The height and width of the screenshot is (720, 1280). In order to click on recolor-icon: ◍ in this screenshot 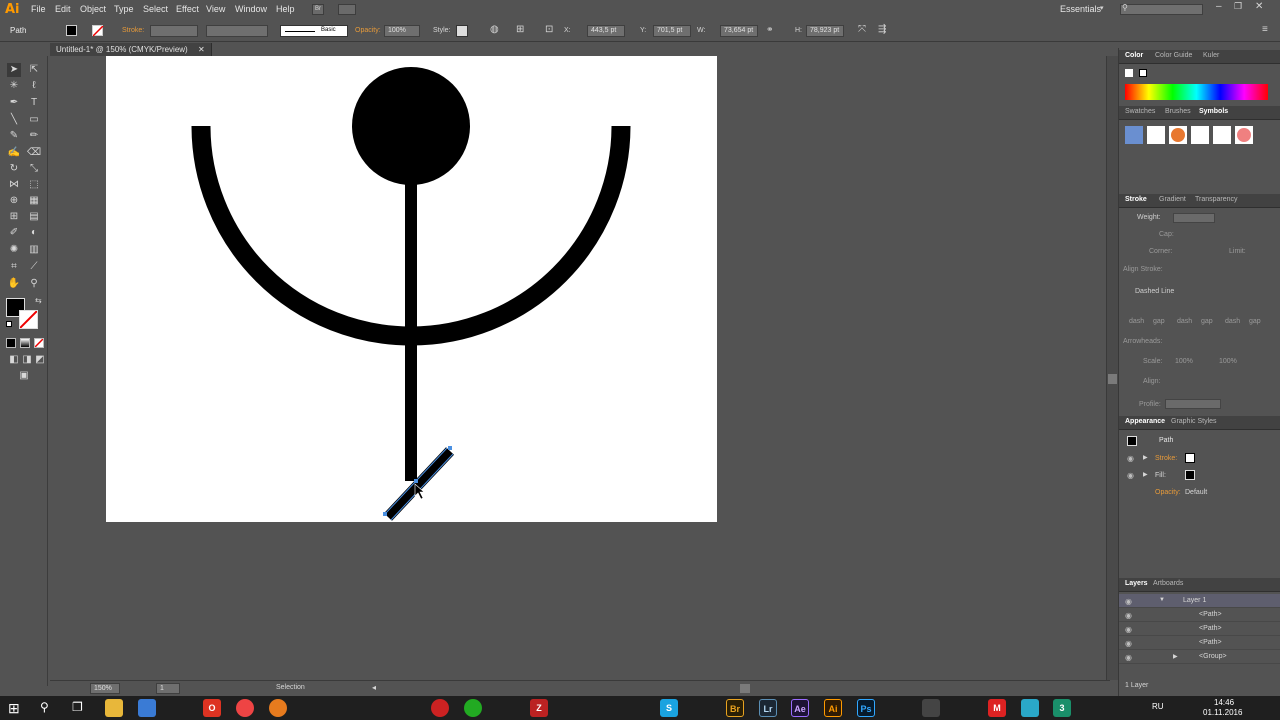, I will do `click(494, 29)`.